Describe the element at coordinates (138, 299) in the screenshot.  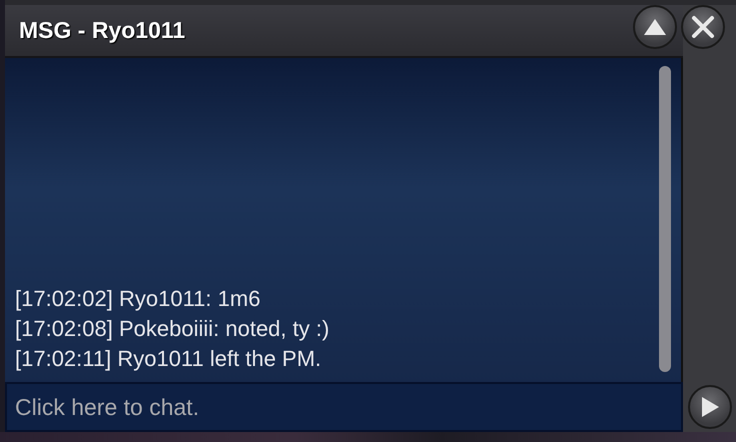
I see `chat-message: [17:02:02] Ryo1011: 1m6` at that location.